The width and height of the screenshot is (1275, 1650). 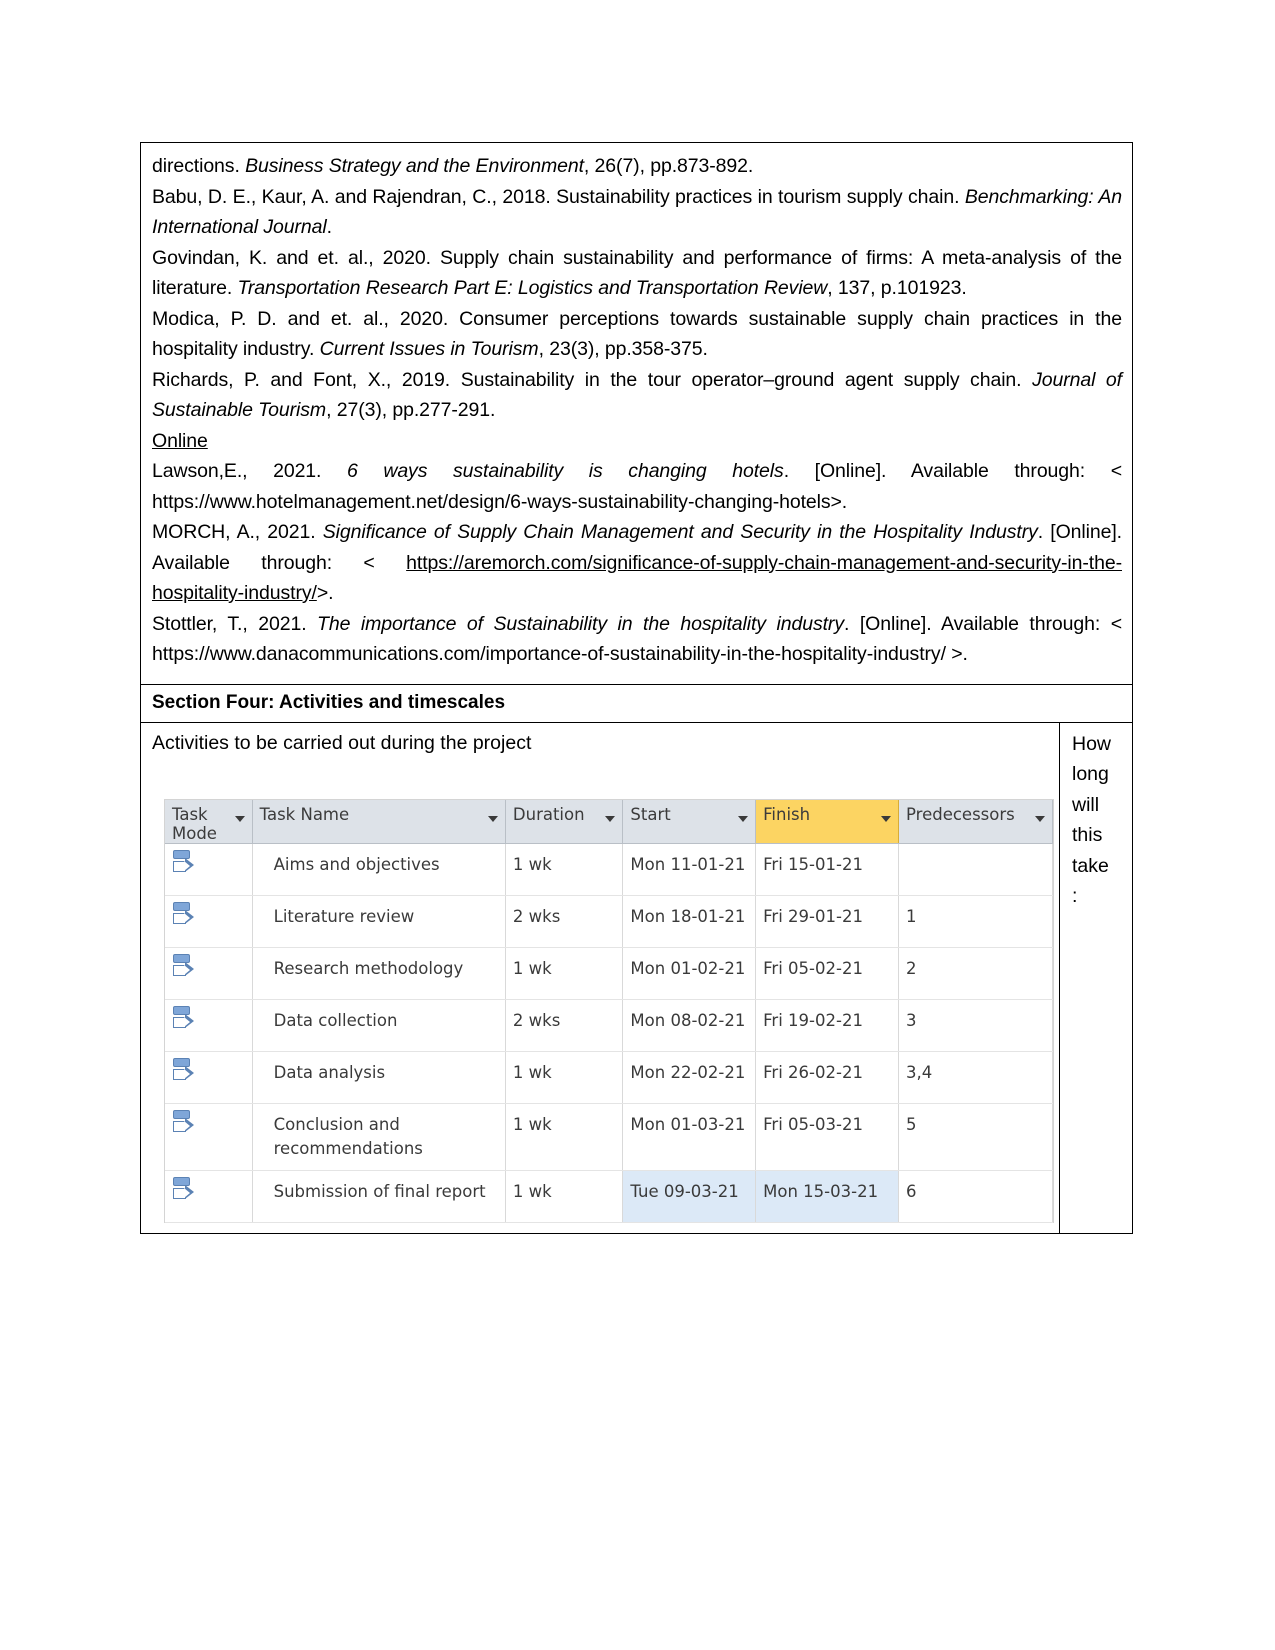 I want to click on cell-predecessors, so click(x=976, y=869).